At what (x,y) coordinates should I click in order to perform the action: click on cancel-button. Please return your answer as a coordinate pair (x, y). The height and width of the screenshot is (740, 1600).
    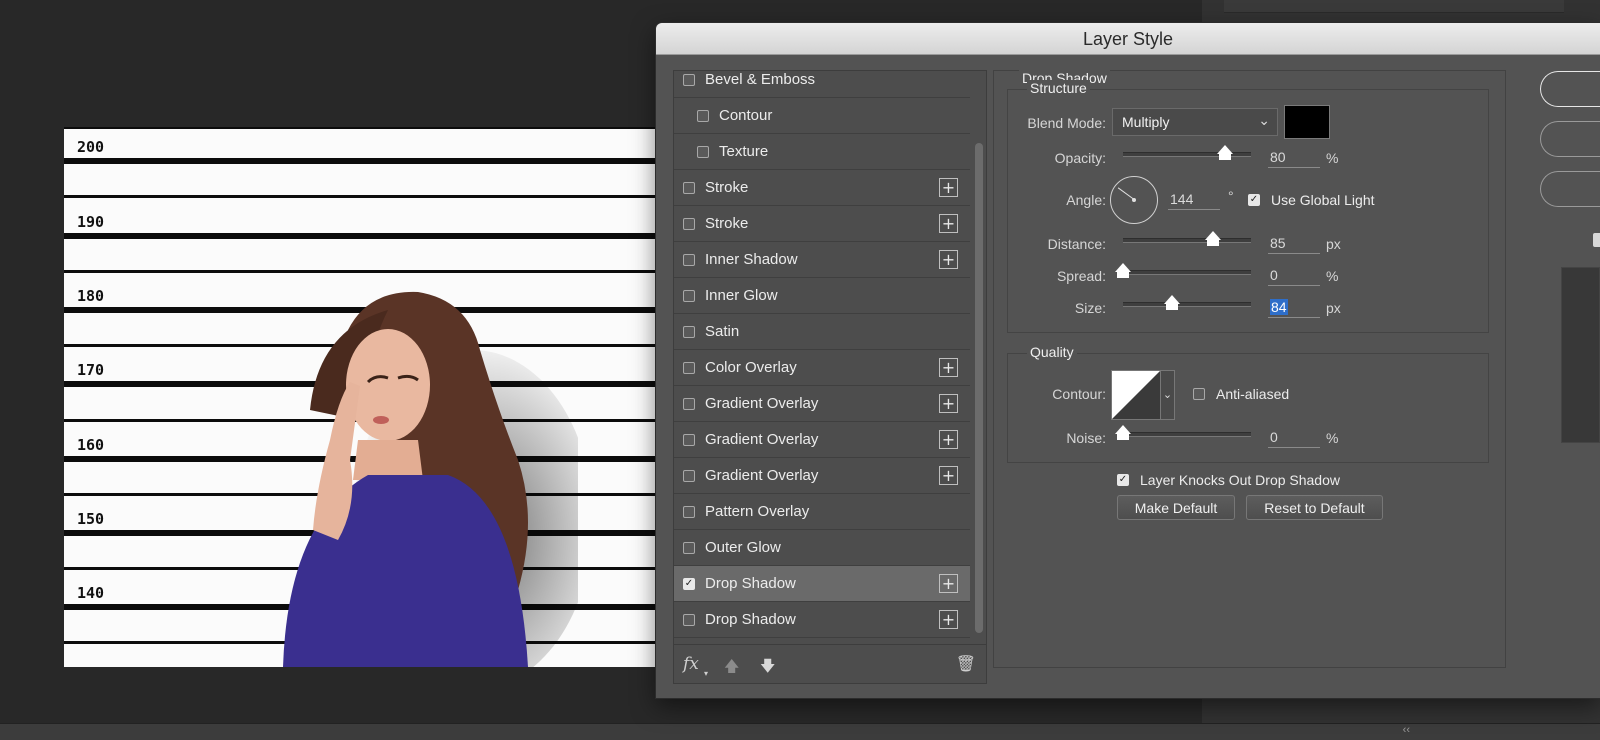
    Looking at the image, I should click on (1570, 139).